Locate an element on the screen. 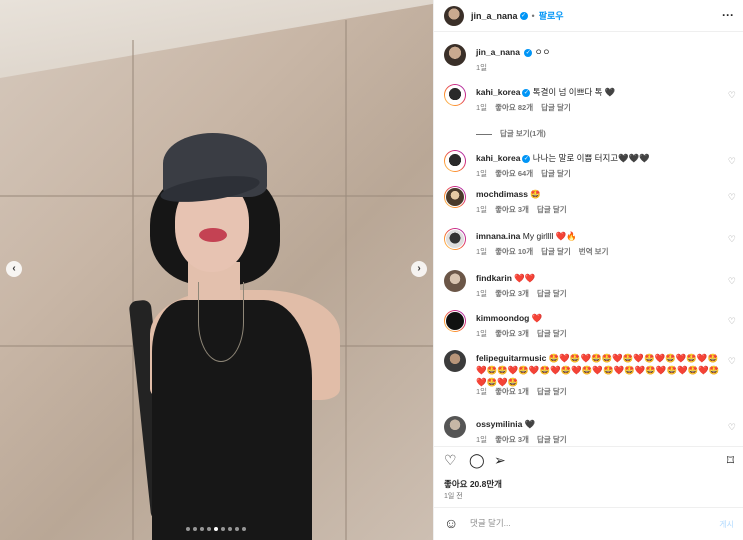 The image size is (743, 540). carousel-indicator is located at coordinates (216, 529).